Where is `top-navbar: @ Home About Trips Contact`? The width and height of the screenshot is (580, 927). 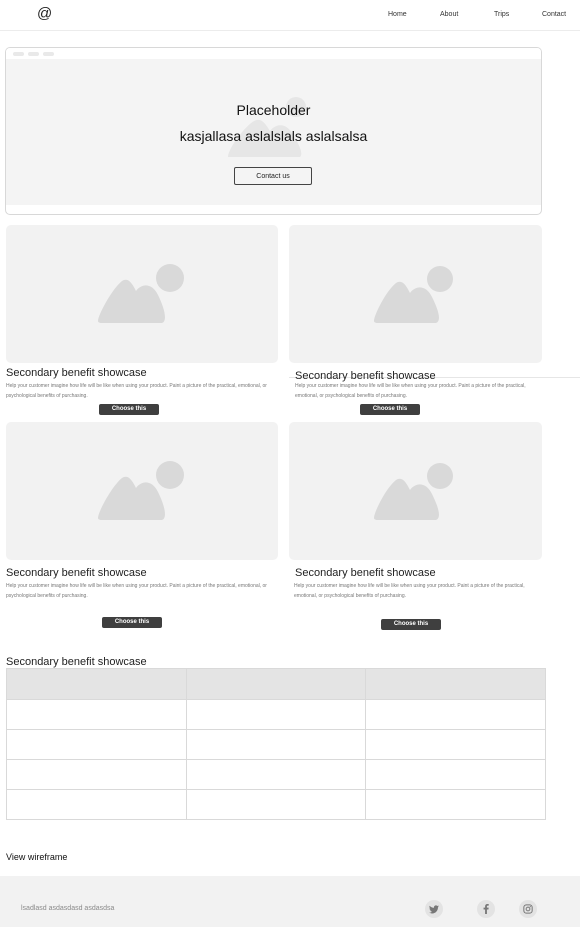 top-navbar: @ Home About Trips Contact is located at coordinates (290, 15).